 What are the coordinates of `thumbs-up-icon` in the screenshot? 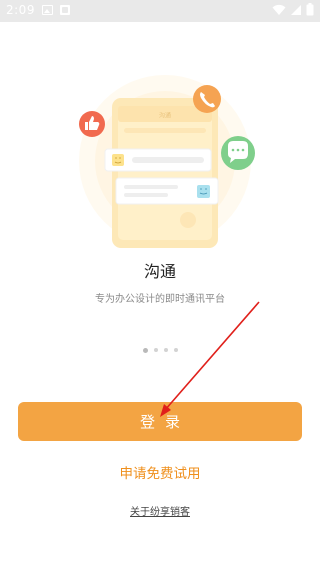 It's located at (92, 124).